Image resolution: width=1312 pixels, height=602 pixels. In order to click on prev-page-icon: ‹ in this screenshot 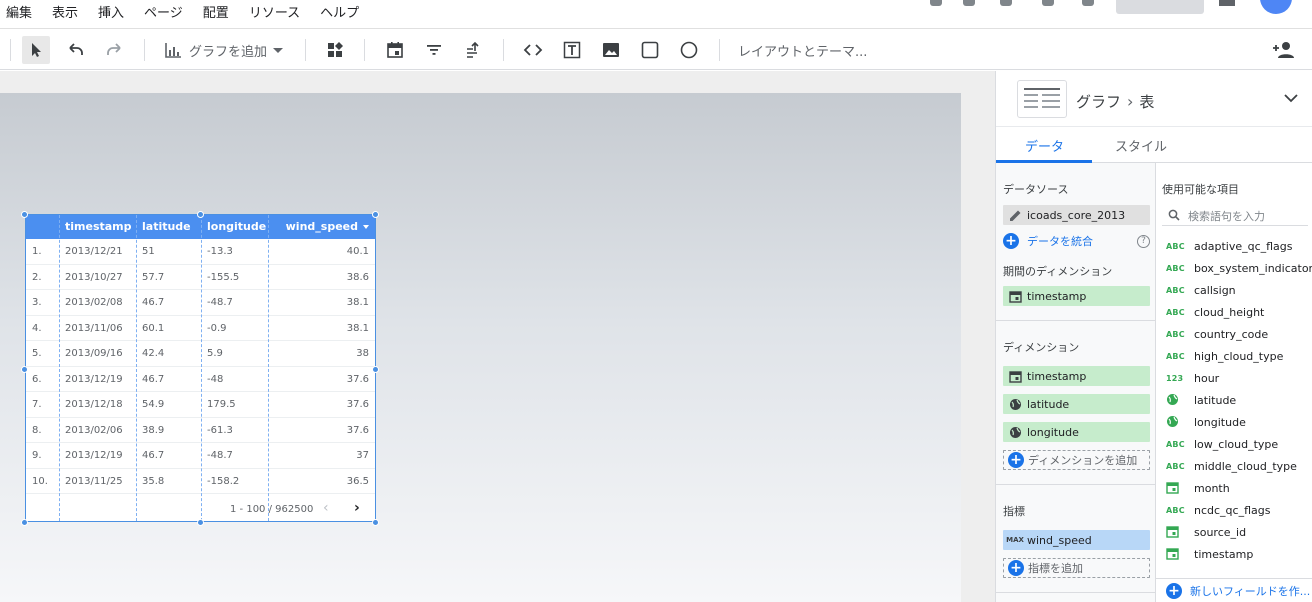, I will do `click(326, 508)`.